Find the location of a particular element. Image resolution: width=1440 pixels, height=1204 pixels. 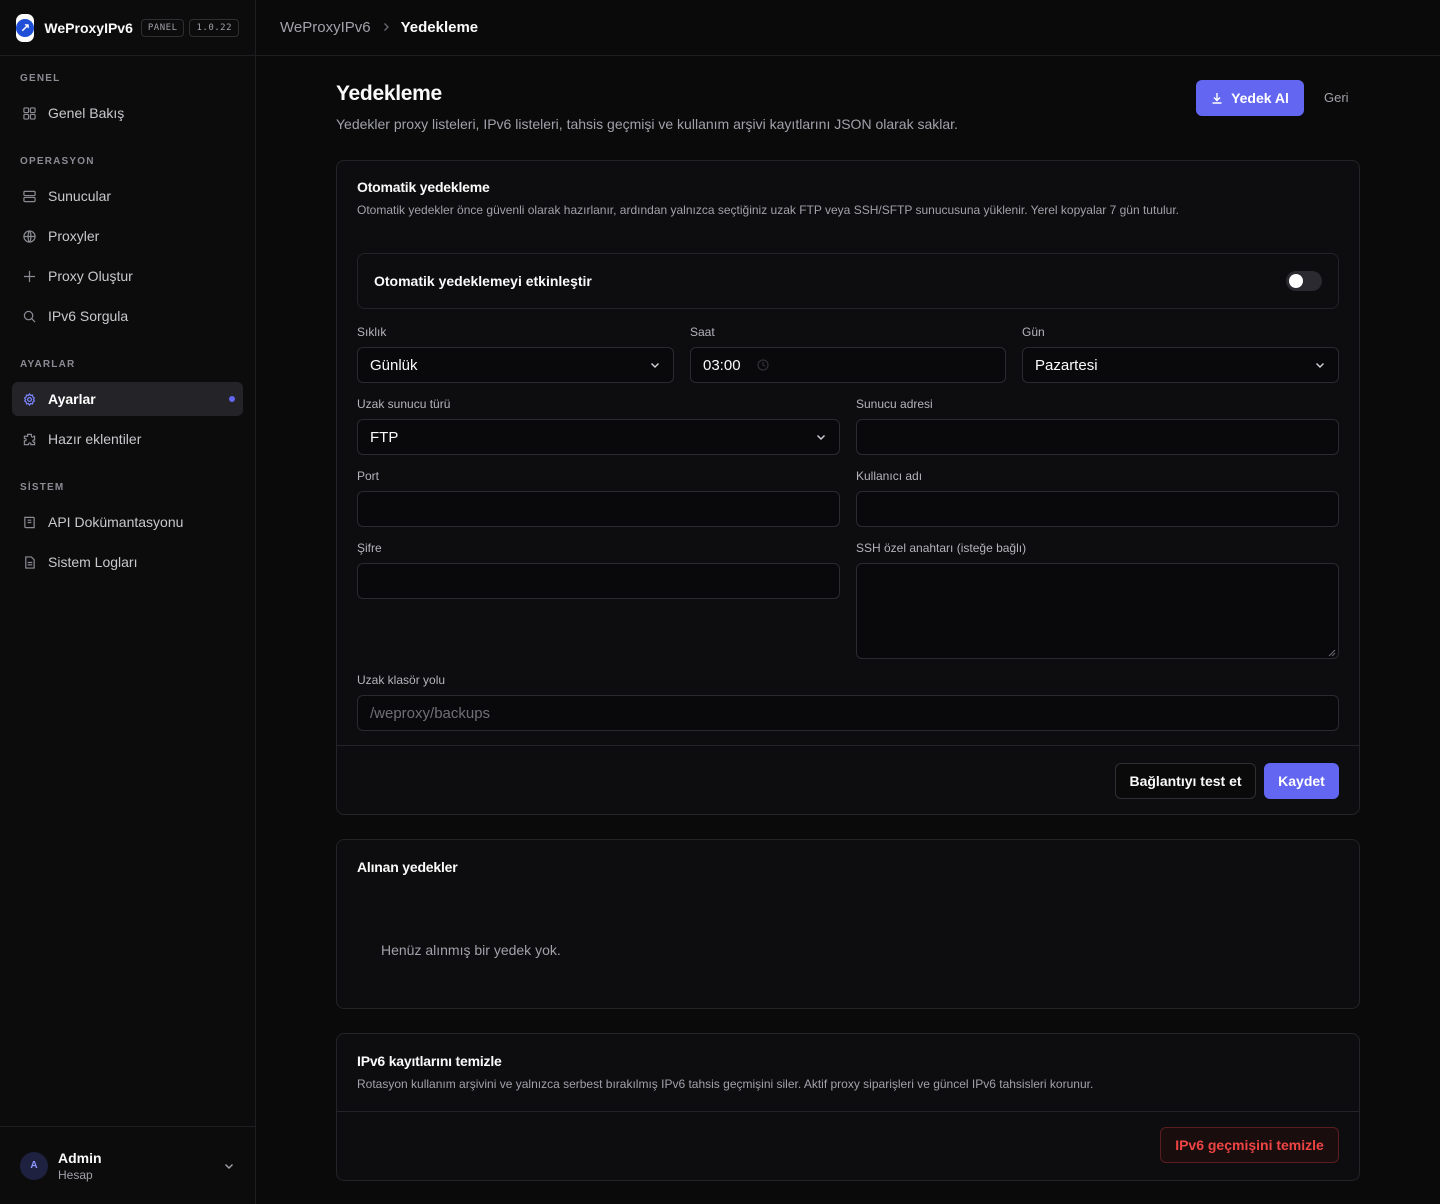

auto-backup-toggle-label: Otomatik yedeklemeyi etkinleştir is located at coordinates (483, 281).